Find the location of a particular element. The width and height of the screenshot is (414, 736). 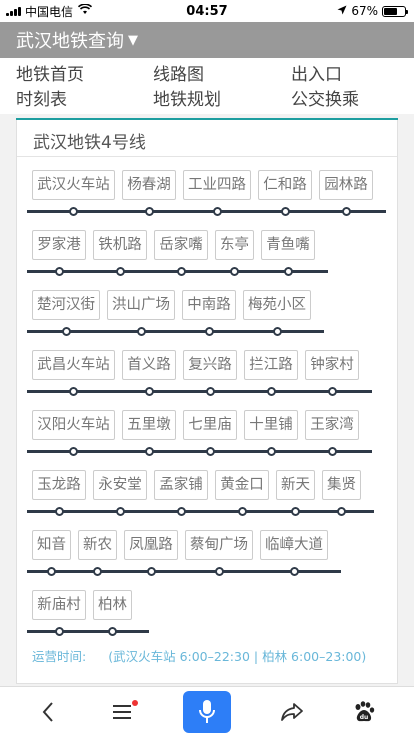

operating-hours-value: (武汉火车站 6:00–22:30 | 柏林 6:00–23:00) is located at coordinates (237, 656).